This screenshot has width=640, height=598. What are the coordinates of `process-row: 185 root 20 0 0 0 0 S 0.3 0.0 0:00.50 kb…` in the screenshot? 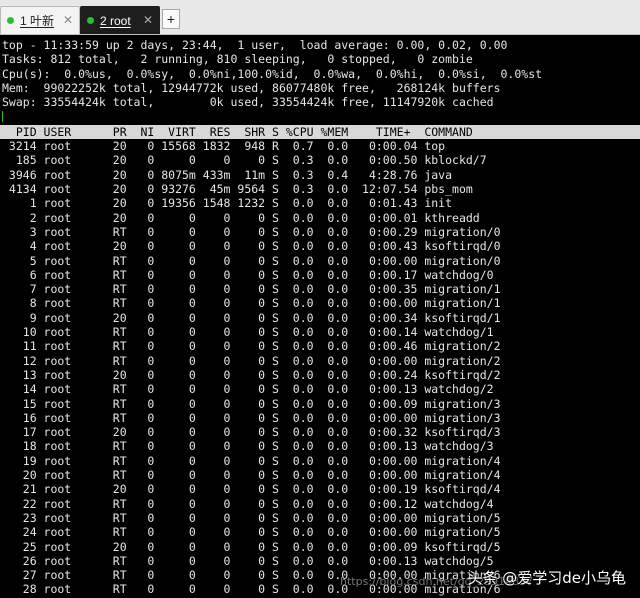 It's located at (244, 160).